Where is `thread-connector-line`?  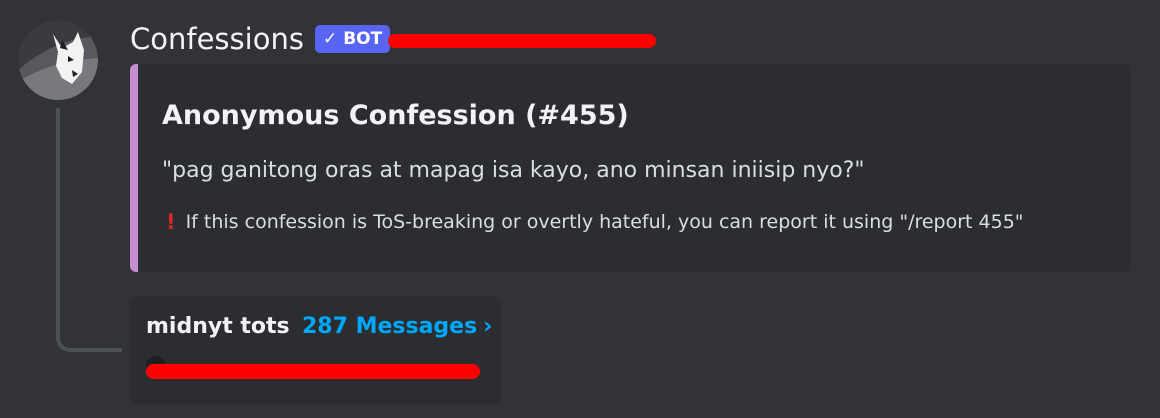
thread-connector-line is located at coordinates (89, 230).